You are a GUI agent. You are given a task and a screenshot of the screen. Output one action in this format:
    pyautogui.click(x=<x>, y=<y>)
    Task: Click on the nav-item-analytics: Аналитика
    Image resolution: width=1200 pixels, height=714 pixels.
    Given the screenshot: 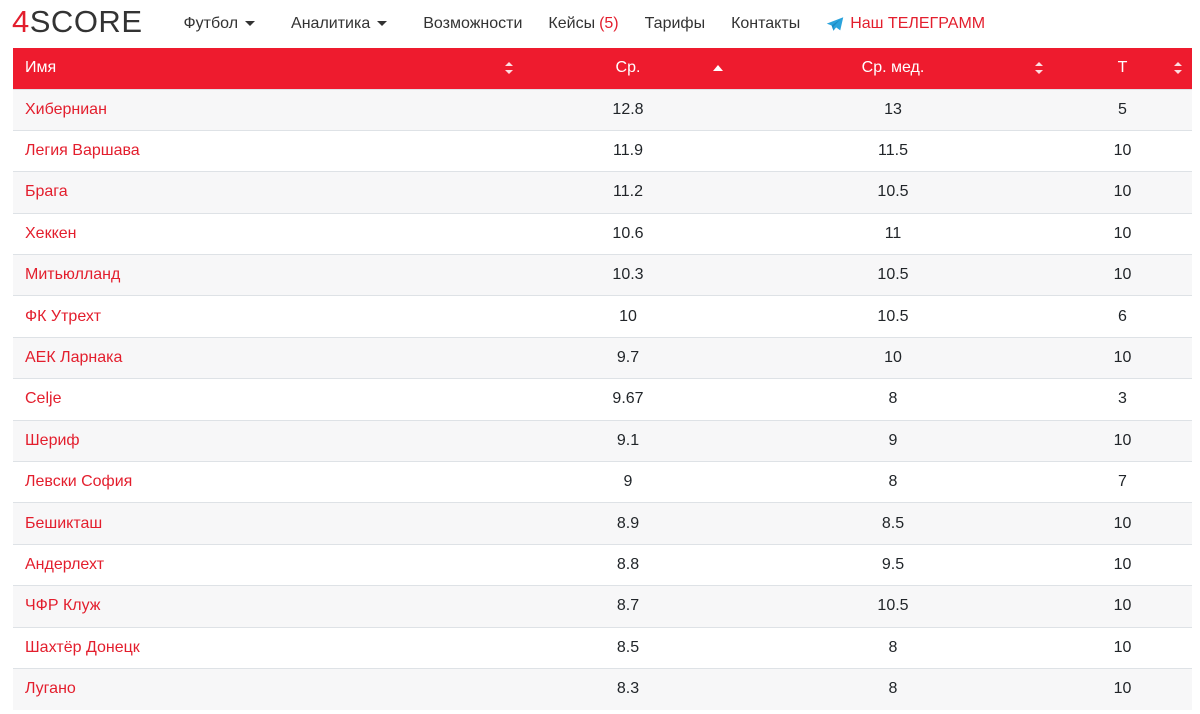 What is the action you would take?
    pyautogui.click(x=339, y=23)
    